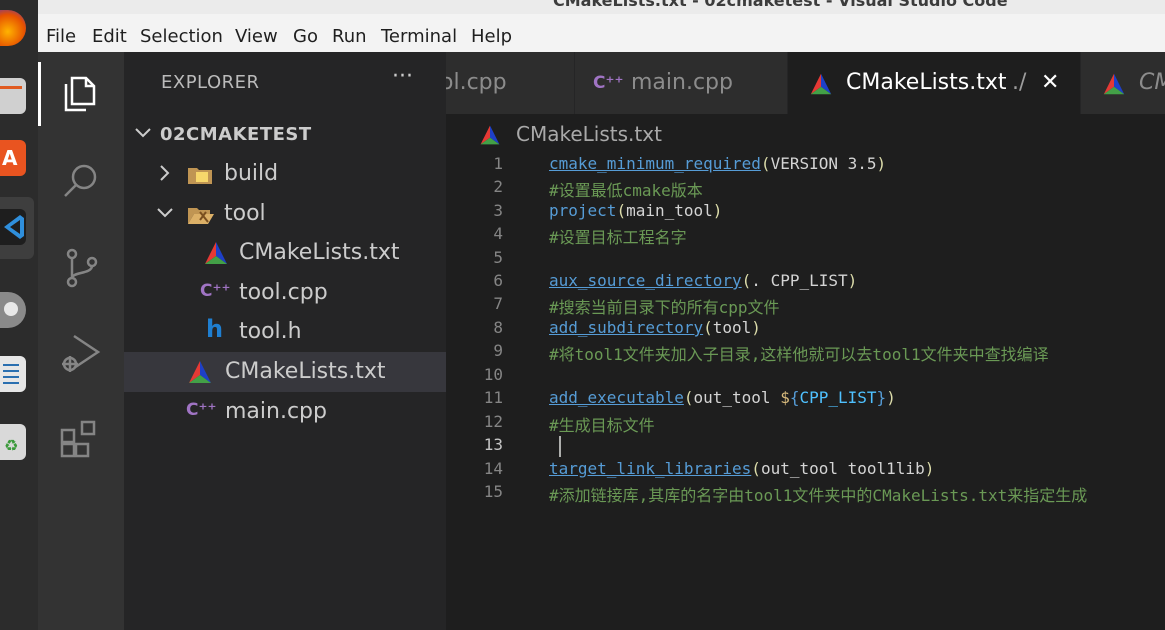 The width and height of the screenshot is (1165, 630). Describe the element at coordinates (498, 233) in the screenshot. I see `line-number: 4` at that location.